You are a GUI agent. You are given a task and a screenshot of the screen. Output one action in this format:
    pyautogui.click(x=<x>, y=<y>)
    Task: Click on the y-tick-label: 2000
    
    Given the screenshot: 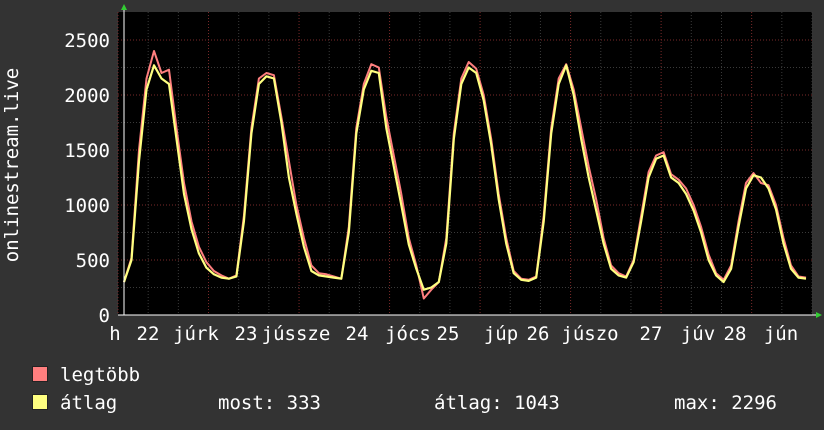 What is the action you would take?
    pyautogui.click(x=87, y=96)
    